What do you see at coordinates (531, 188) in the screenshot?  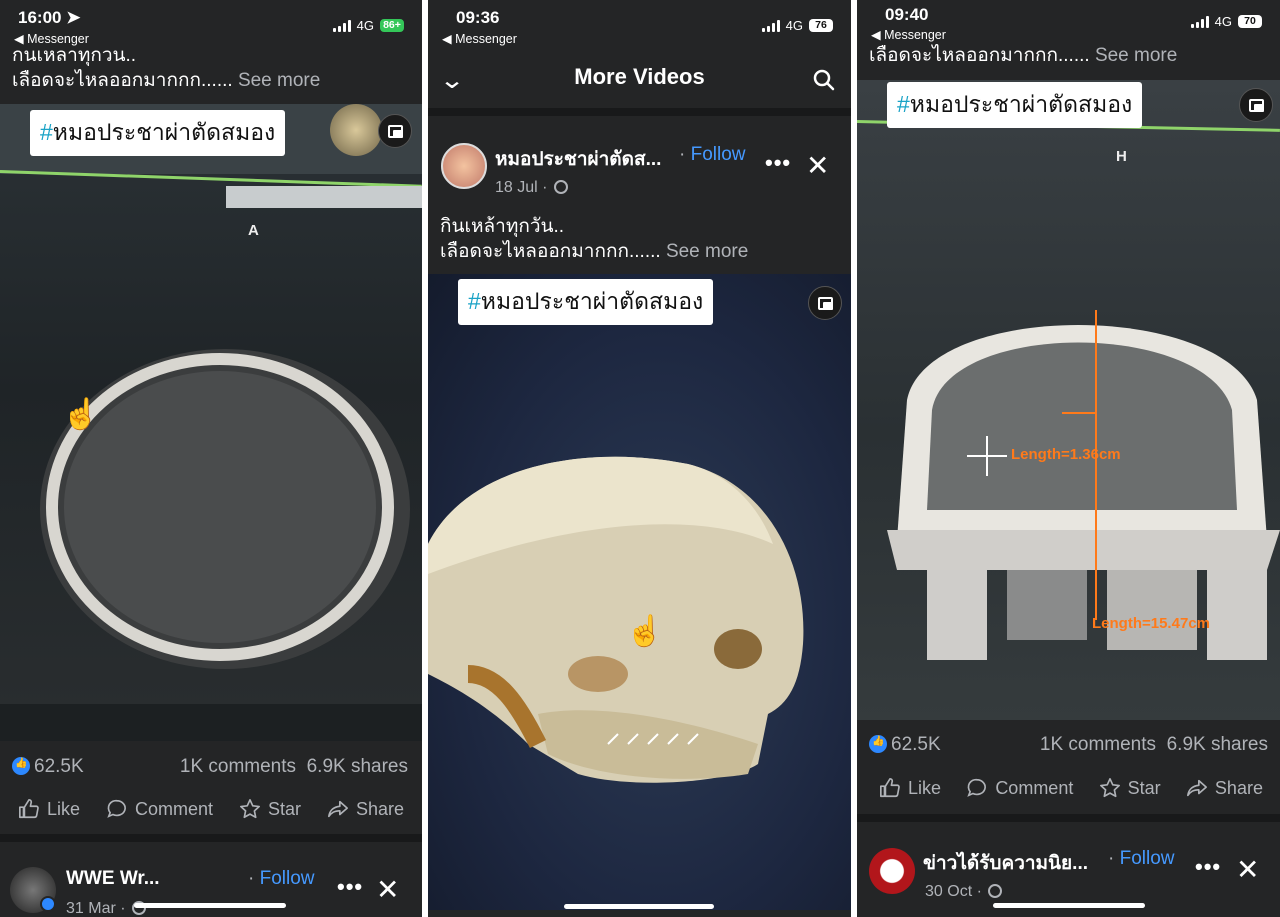 I see `post-date: 18 Jul ·` at bounding box center [531, 188].